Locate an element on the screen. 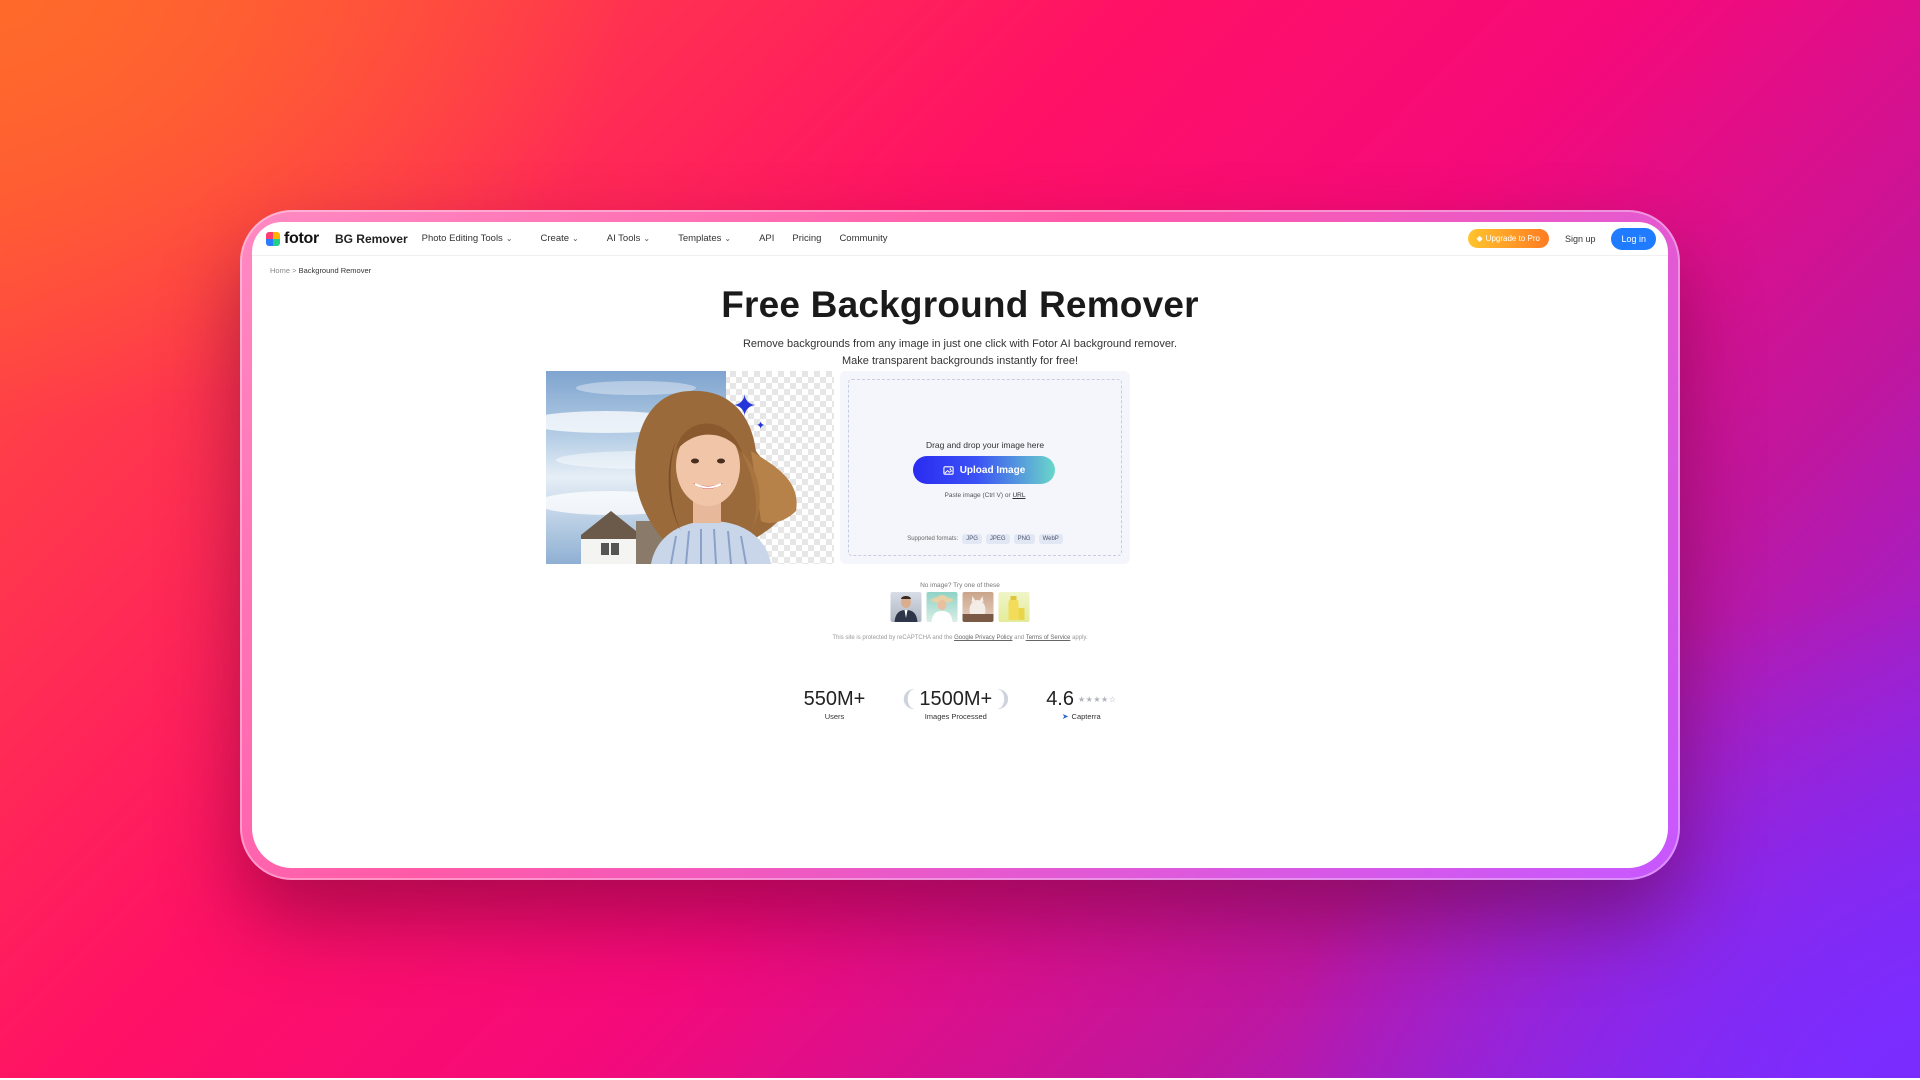 Image resolution: width=1920 pixels, height=1080 pixels. nav-item-label: AI Tools is located at coordinates (623, 238).